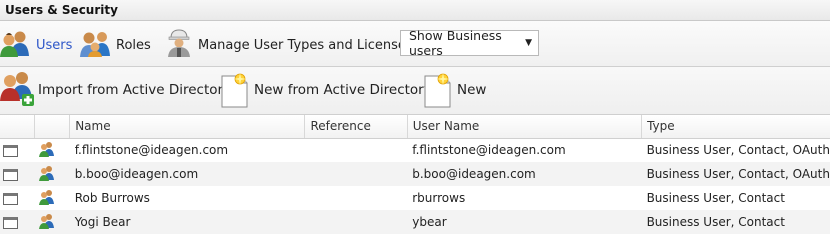 The image size is (830, 243). I want to click on nav-manage-label: Manage User Types and Licenses, so click(305, 45).